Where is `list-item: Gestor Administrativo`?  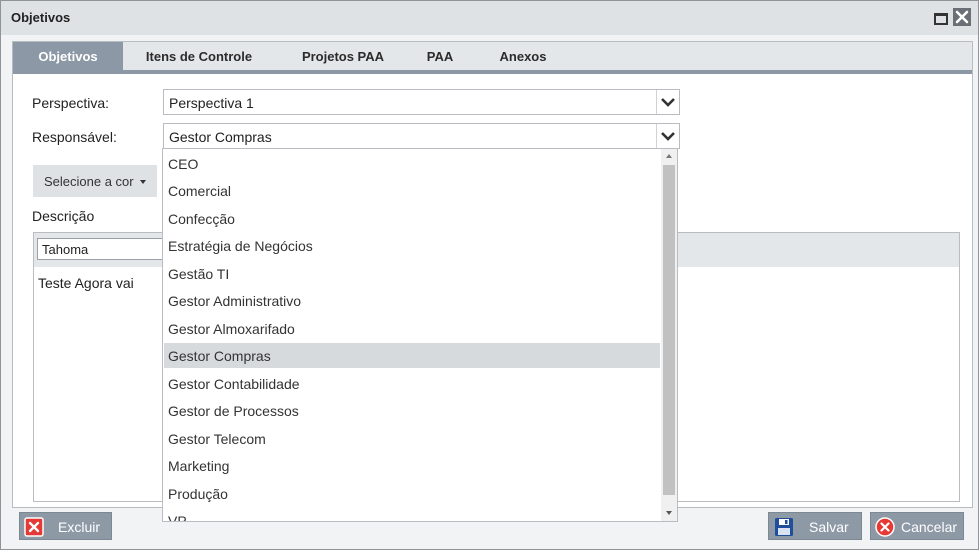 list-item: Gestor Administrativo is located at coordinates (412, 300).